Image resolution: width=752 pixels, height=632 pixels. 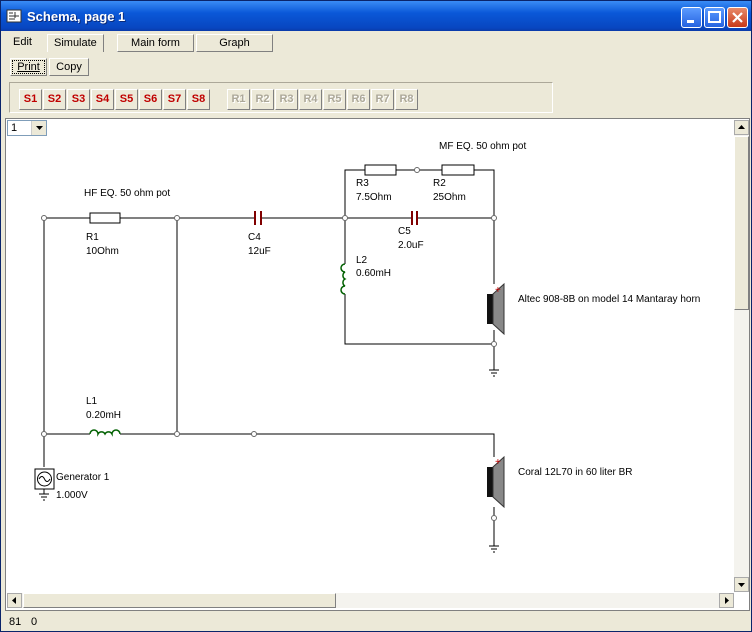 I want to click on r2-value: 25Ohm, so click(x=449, y=197).